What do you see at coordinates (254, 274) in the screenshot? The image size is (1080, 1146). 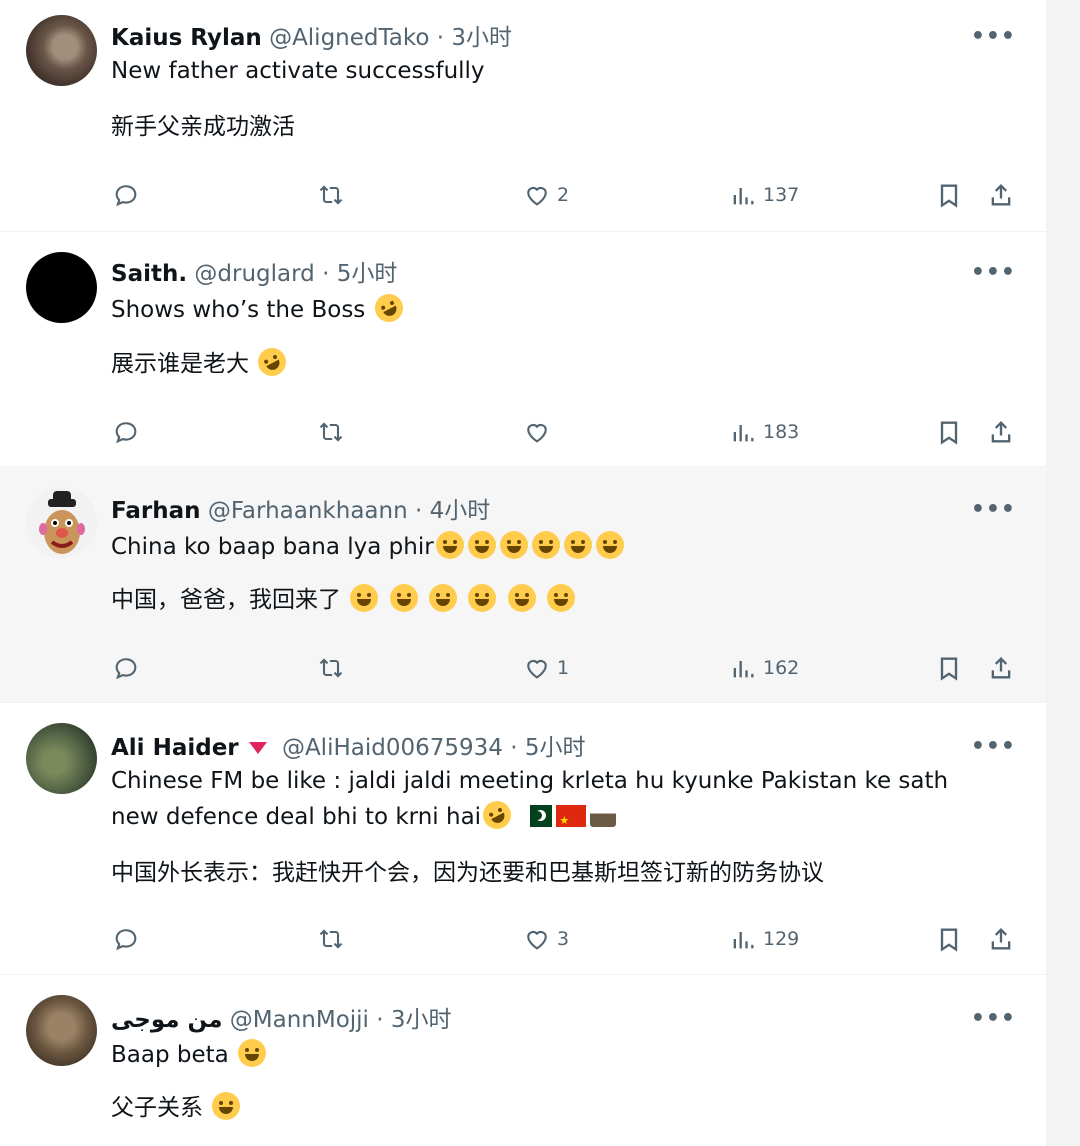 I see `user-handle: @druglard` at bounding box center [254, 274].